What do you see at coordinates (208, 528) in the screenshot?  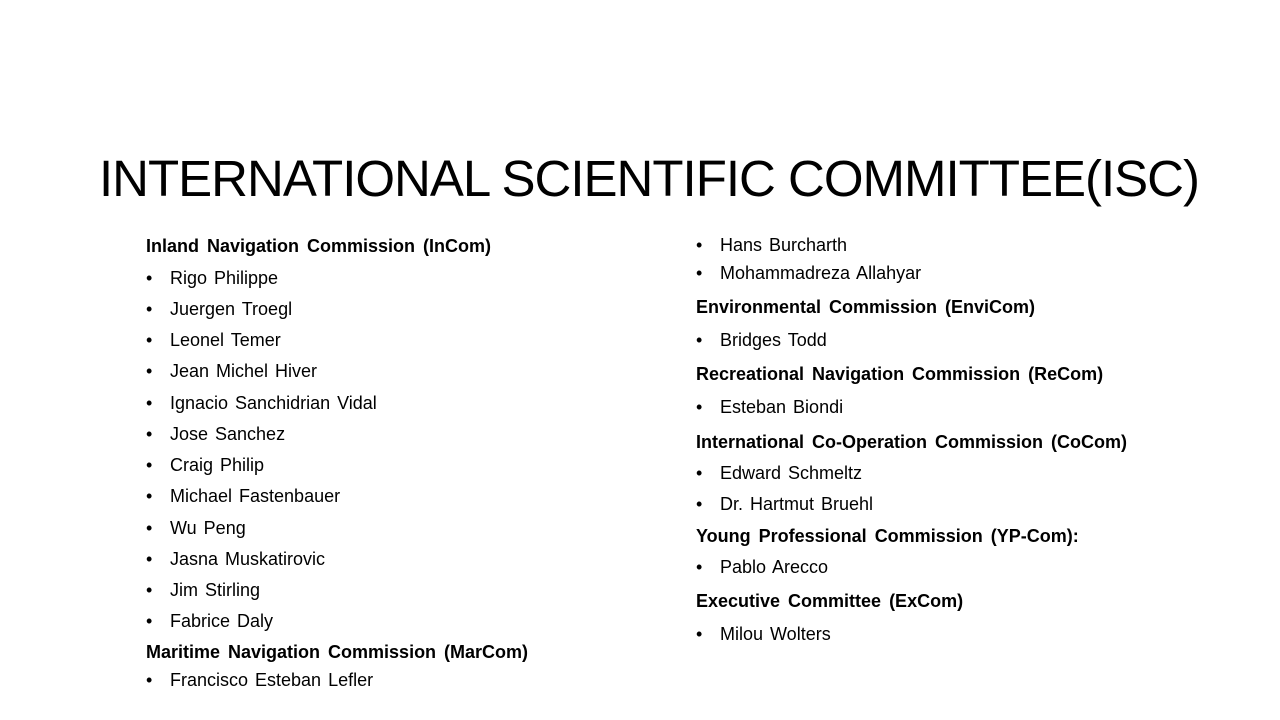 I see `member-name: Wu Peng` at bounding box center [208, 528].